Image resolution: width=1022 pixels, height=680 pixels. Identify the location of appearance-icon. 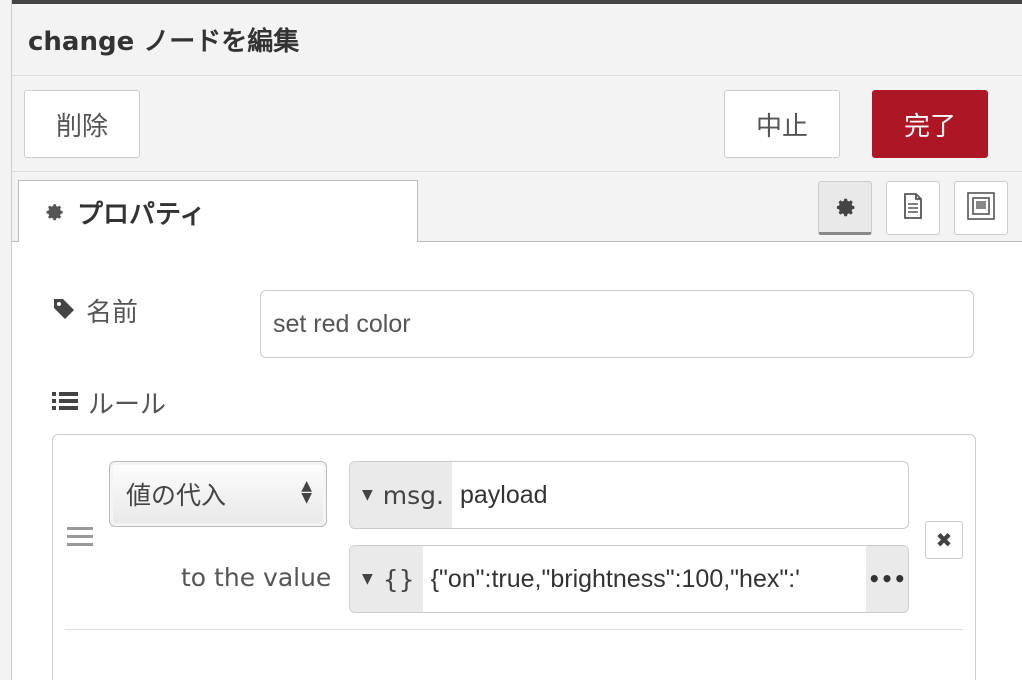
(981, 208).